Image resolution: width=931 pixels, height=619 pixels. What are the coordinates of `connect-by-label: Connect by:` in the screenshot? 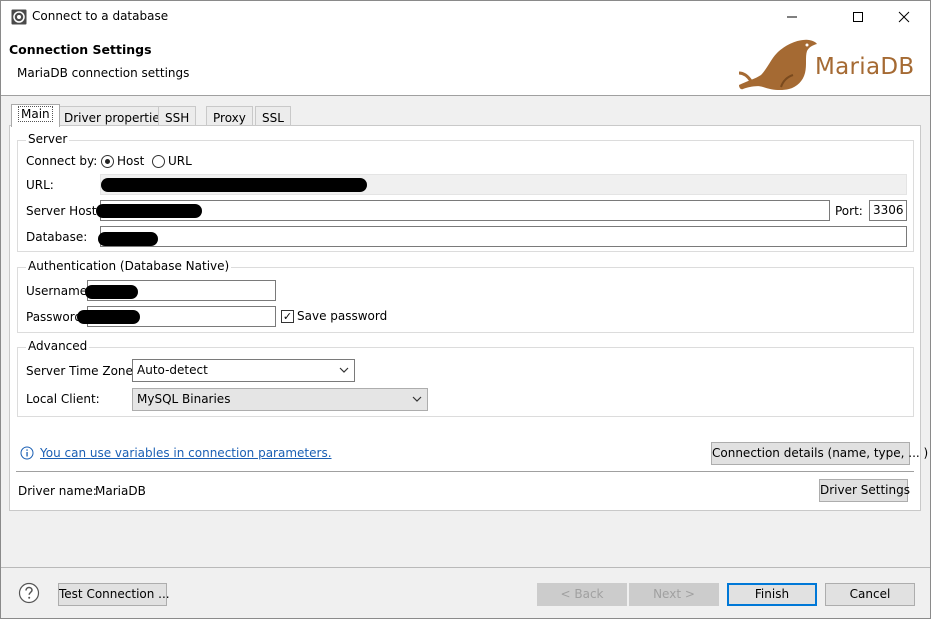 It's located at (62, 161).